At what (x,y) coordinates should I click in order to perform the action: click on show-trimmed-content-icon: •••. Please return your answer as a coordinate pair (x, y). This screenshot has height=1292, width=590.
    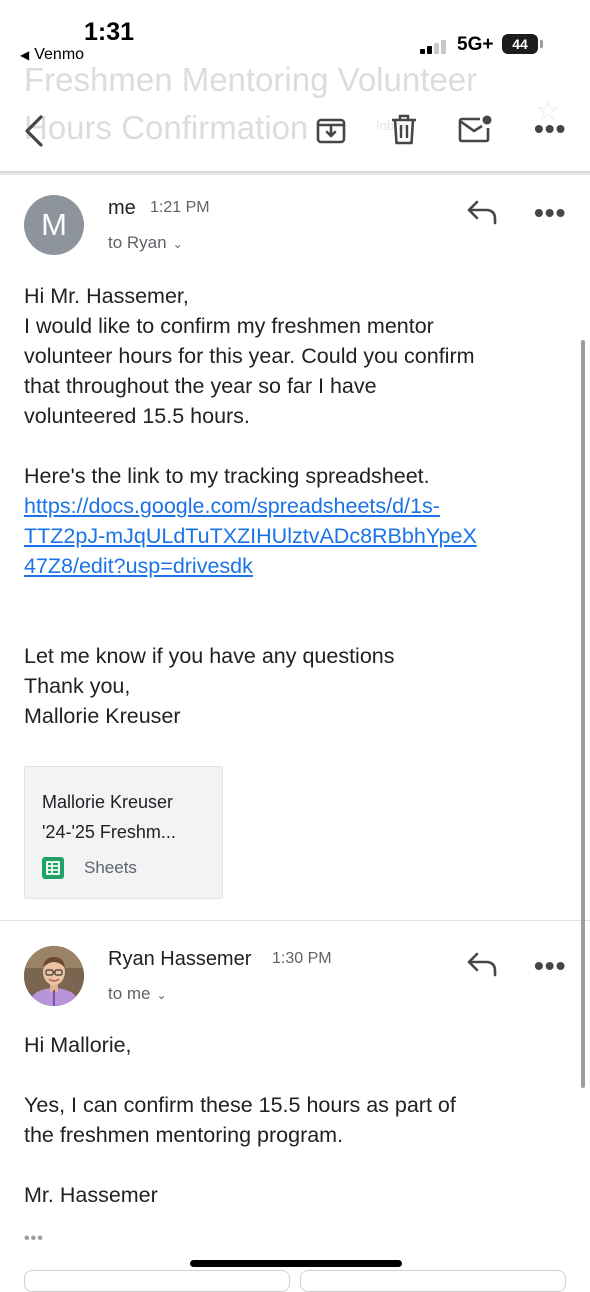
    Looking at the image, I should click on (34, 1239).